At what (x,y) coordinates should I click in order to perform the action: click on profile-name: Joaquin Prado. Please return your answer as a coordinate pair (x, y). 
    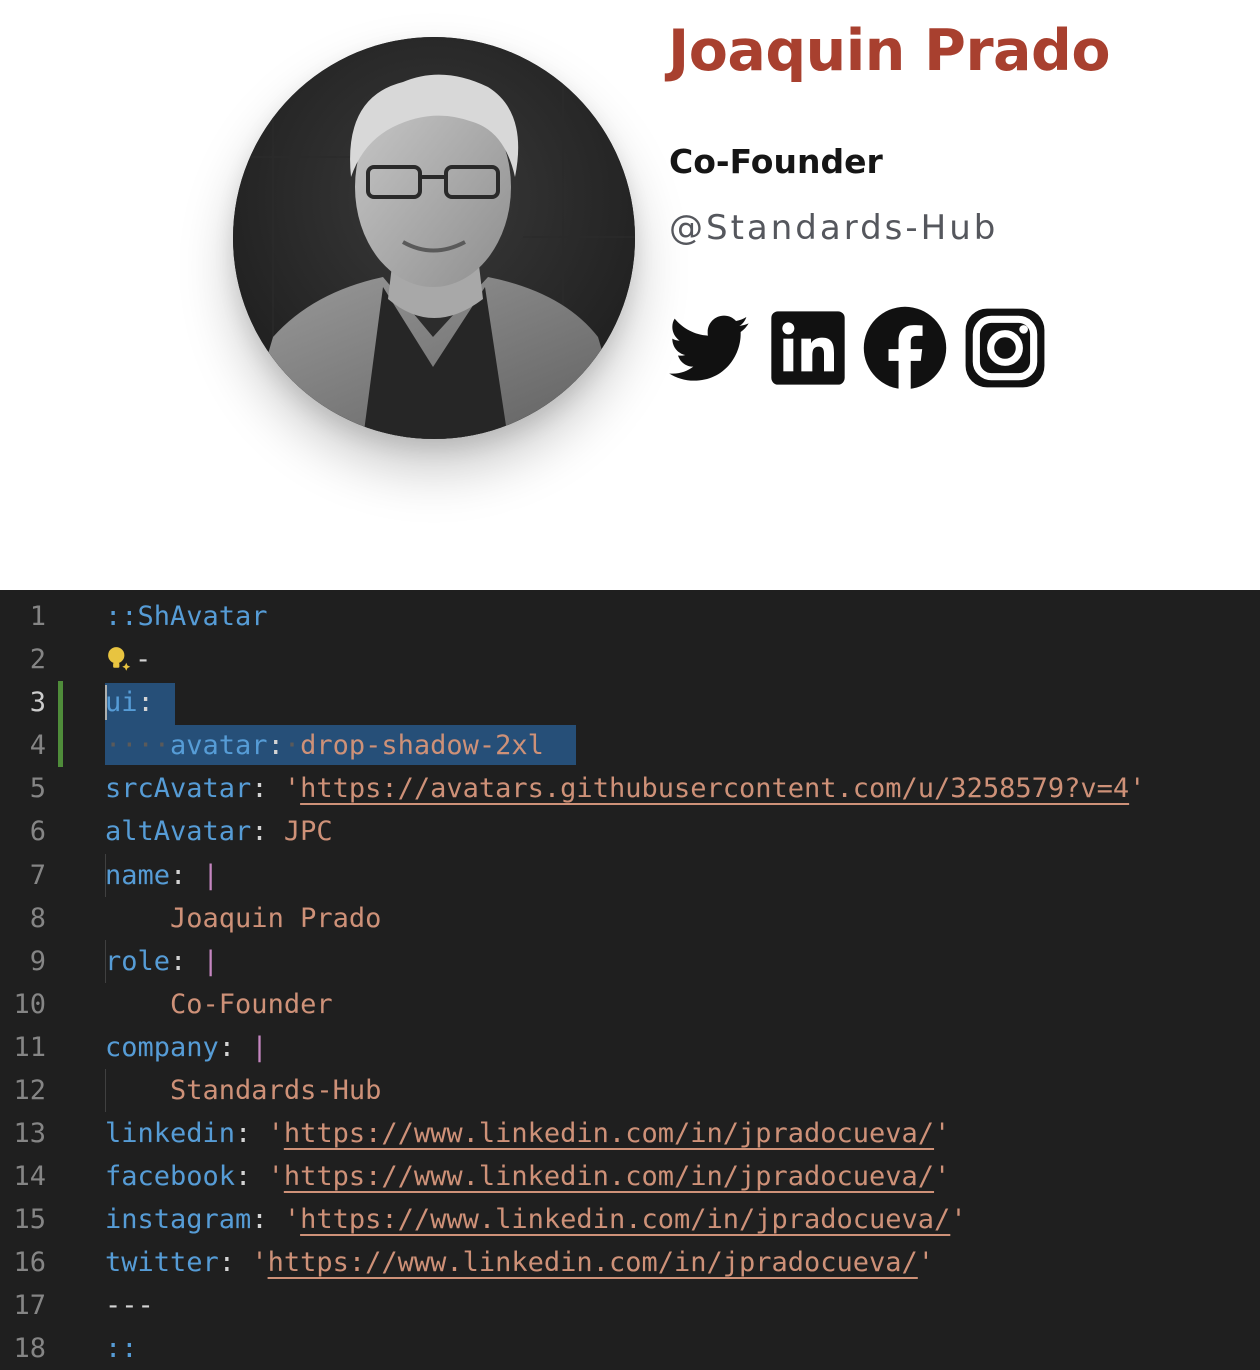
    Looking at the image, I should click on (889, 51).